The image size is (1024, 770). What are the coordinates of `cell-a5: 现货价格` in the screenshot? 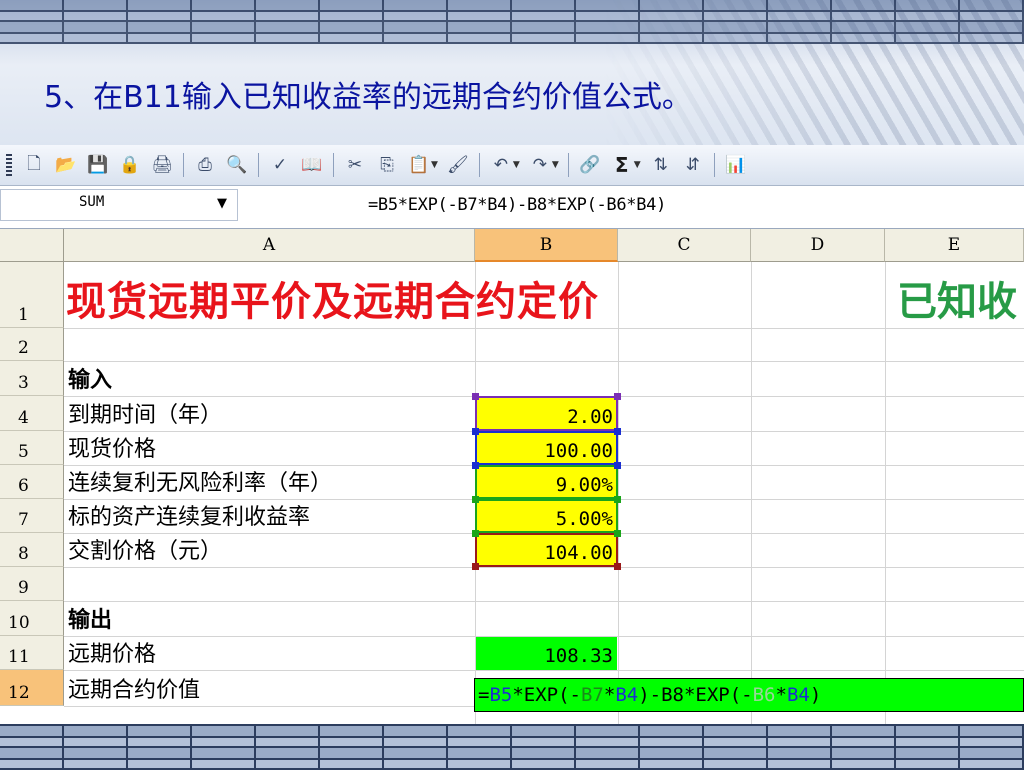 It's located at (112, 448).